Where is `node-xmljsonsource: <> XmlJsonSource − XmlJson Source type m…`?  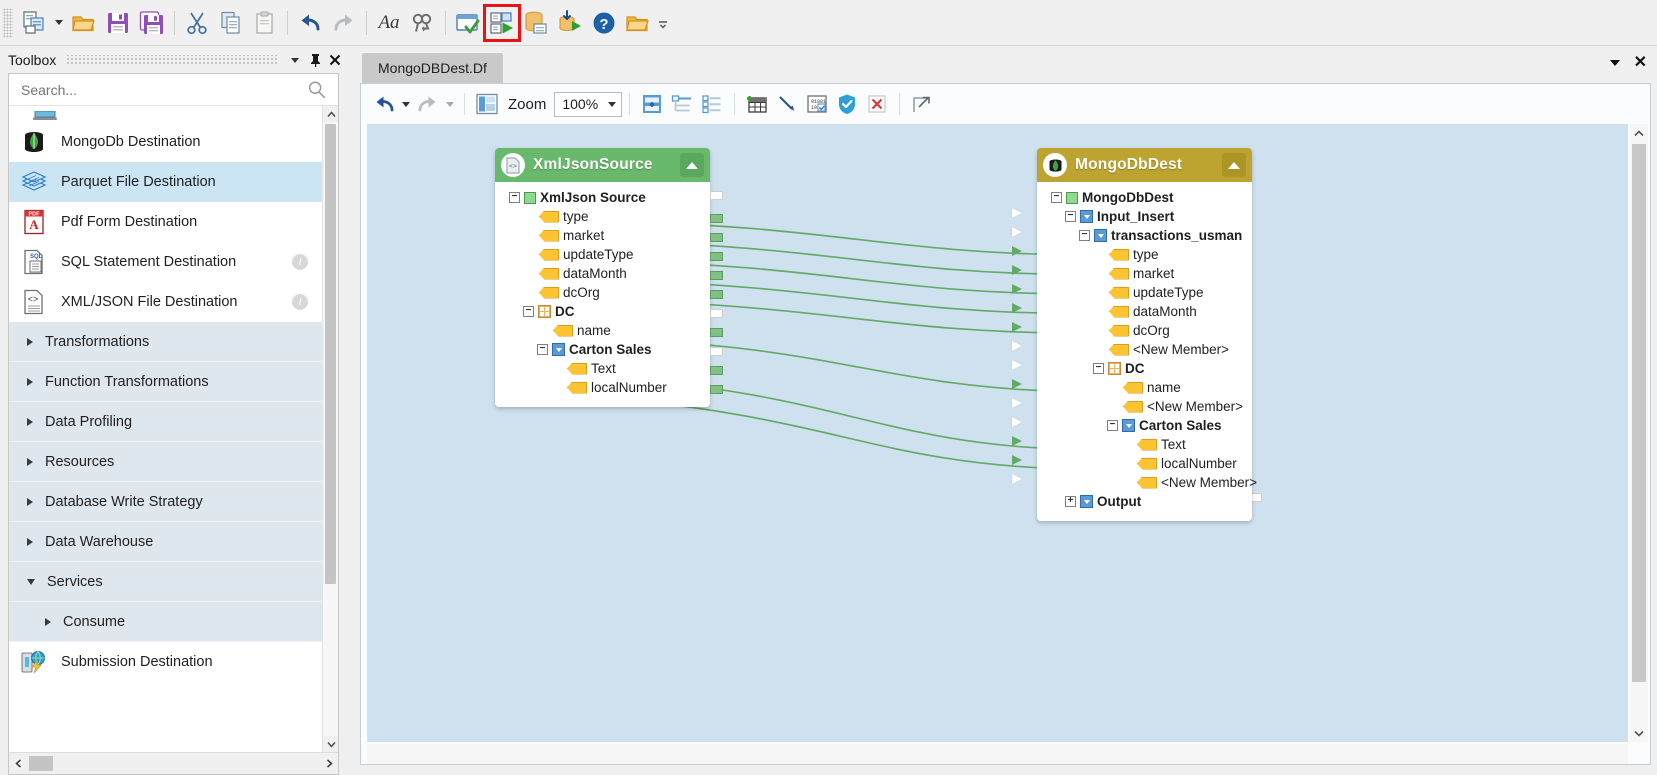
node-xmljsonsource: <> XmlJsonSource − XmlJson Source type m… is located at coordinates (602, 277).